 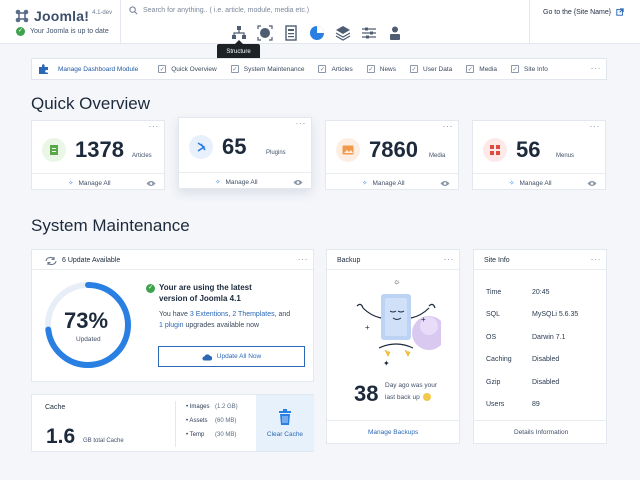 What do you see at coordinates (343, 33) in the screenshot?
I see `layers-icon` at bounding box center [343, 33].